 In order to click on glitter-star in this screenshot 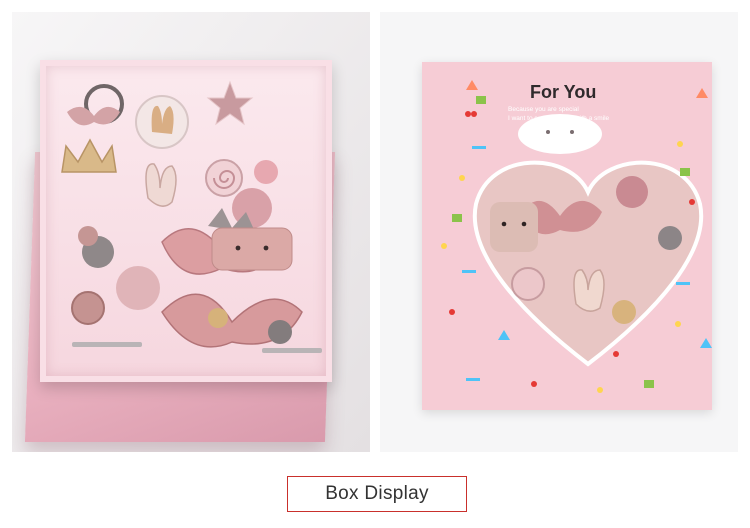, I will do `click(230, 103)`.